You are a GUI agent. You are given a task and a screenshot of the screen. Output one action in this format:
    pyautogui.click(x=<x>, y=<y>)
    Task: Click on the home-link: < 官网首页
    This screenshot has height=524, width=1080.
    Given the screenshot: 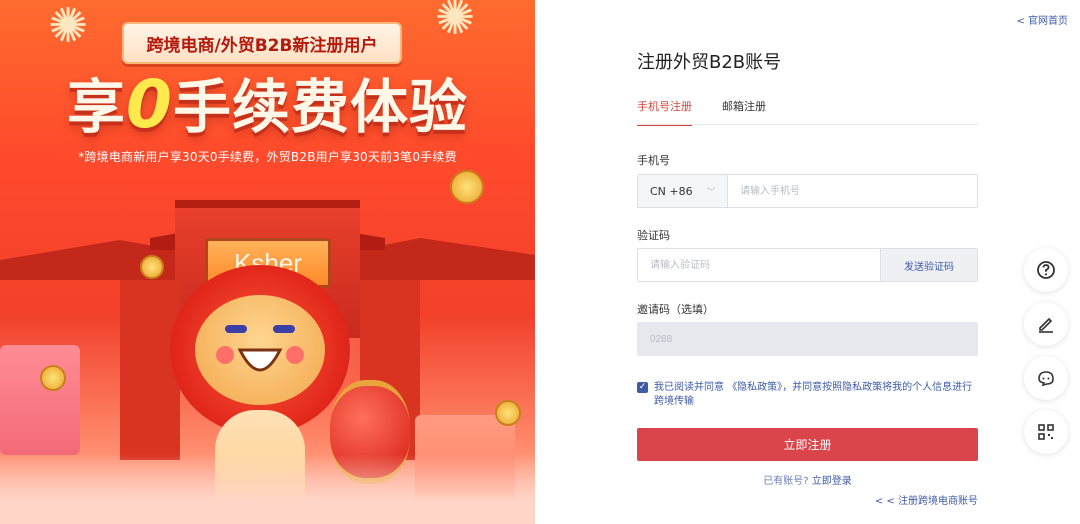 What is the action you would take?
    pyautogui.click(x=1042, y=19)
    